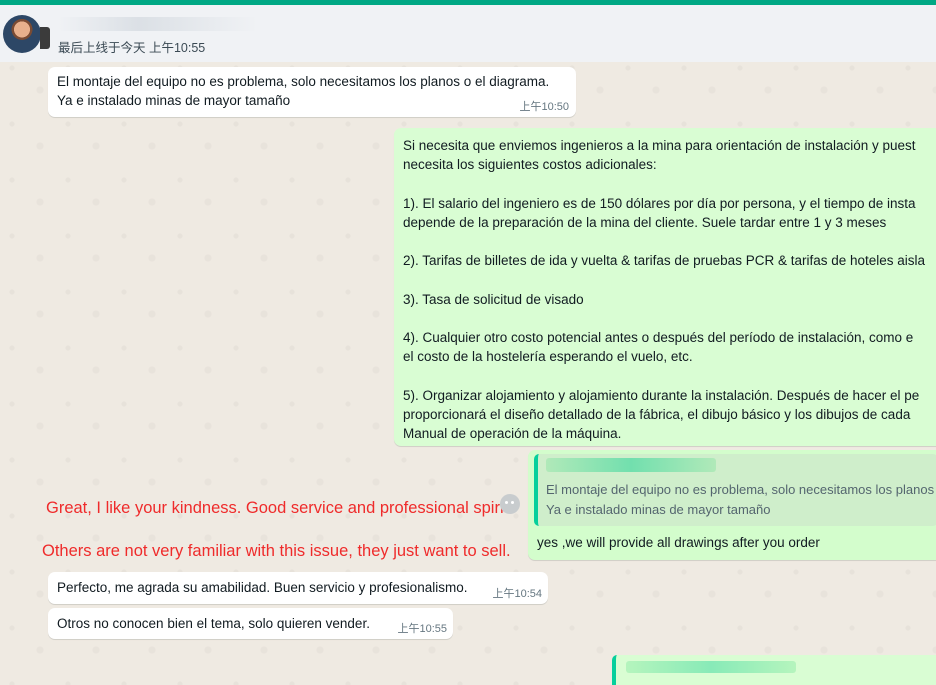 The image size is (936, 685). Describe the element at coordinates (468, 33) in the screenshot. I see `chat-header: 最后上线于今天 上午10:55` at that location.